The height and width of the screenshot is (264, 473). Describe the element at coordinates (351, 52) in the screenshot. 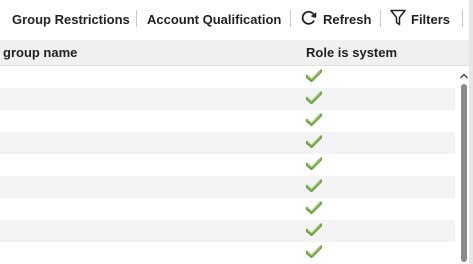

I see `column-header-role-is-system: Role is system` at that location.